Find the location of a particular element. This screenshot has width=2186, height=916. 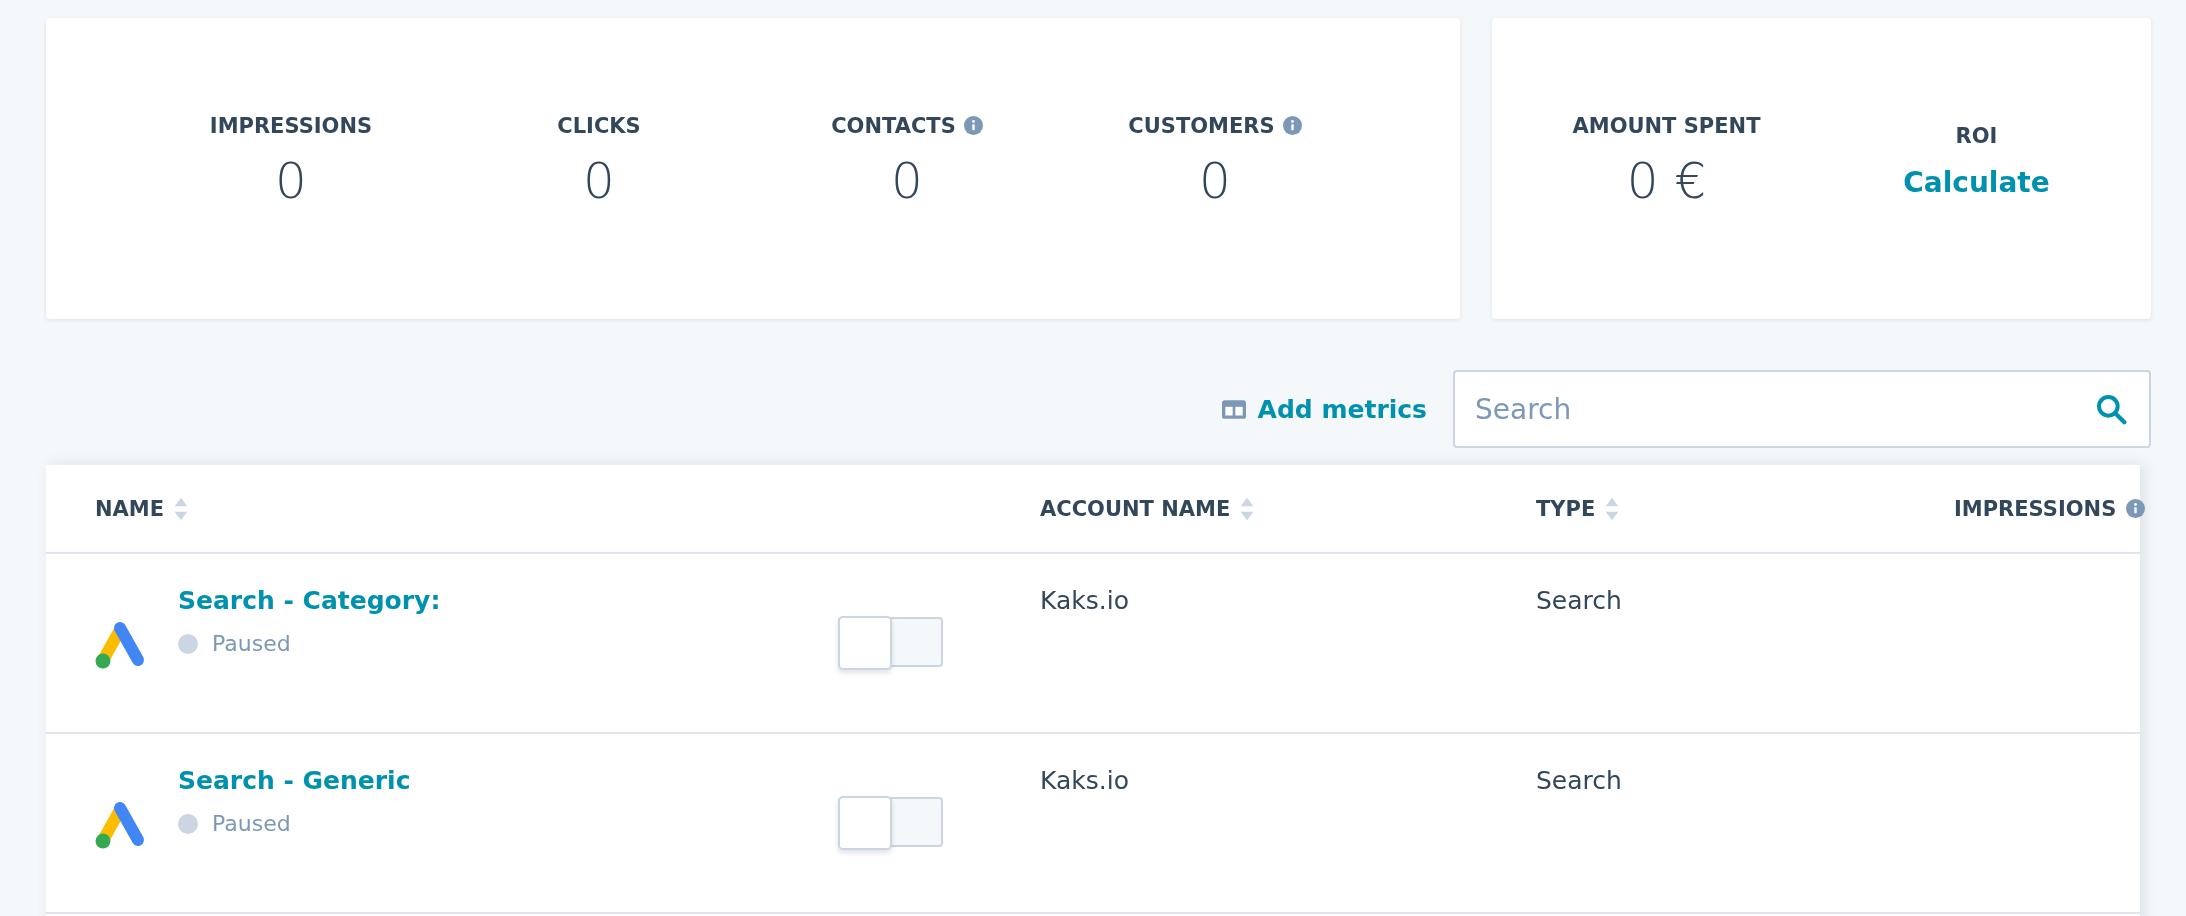

metric-label: AMOUNT SPENT is located at coordinates (1666, 125).